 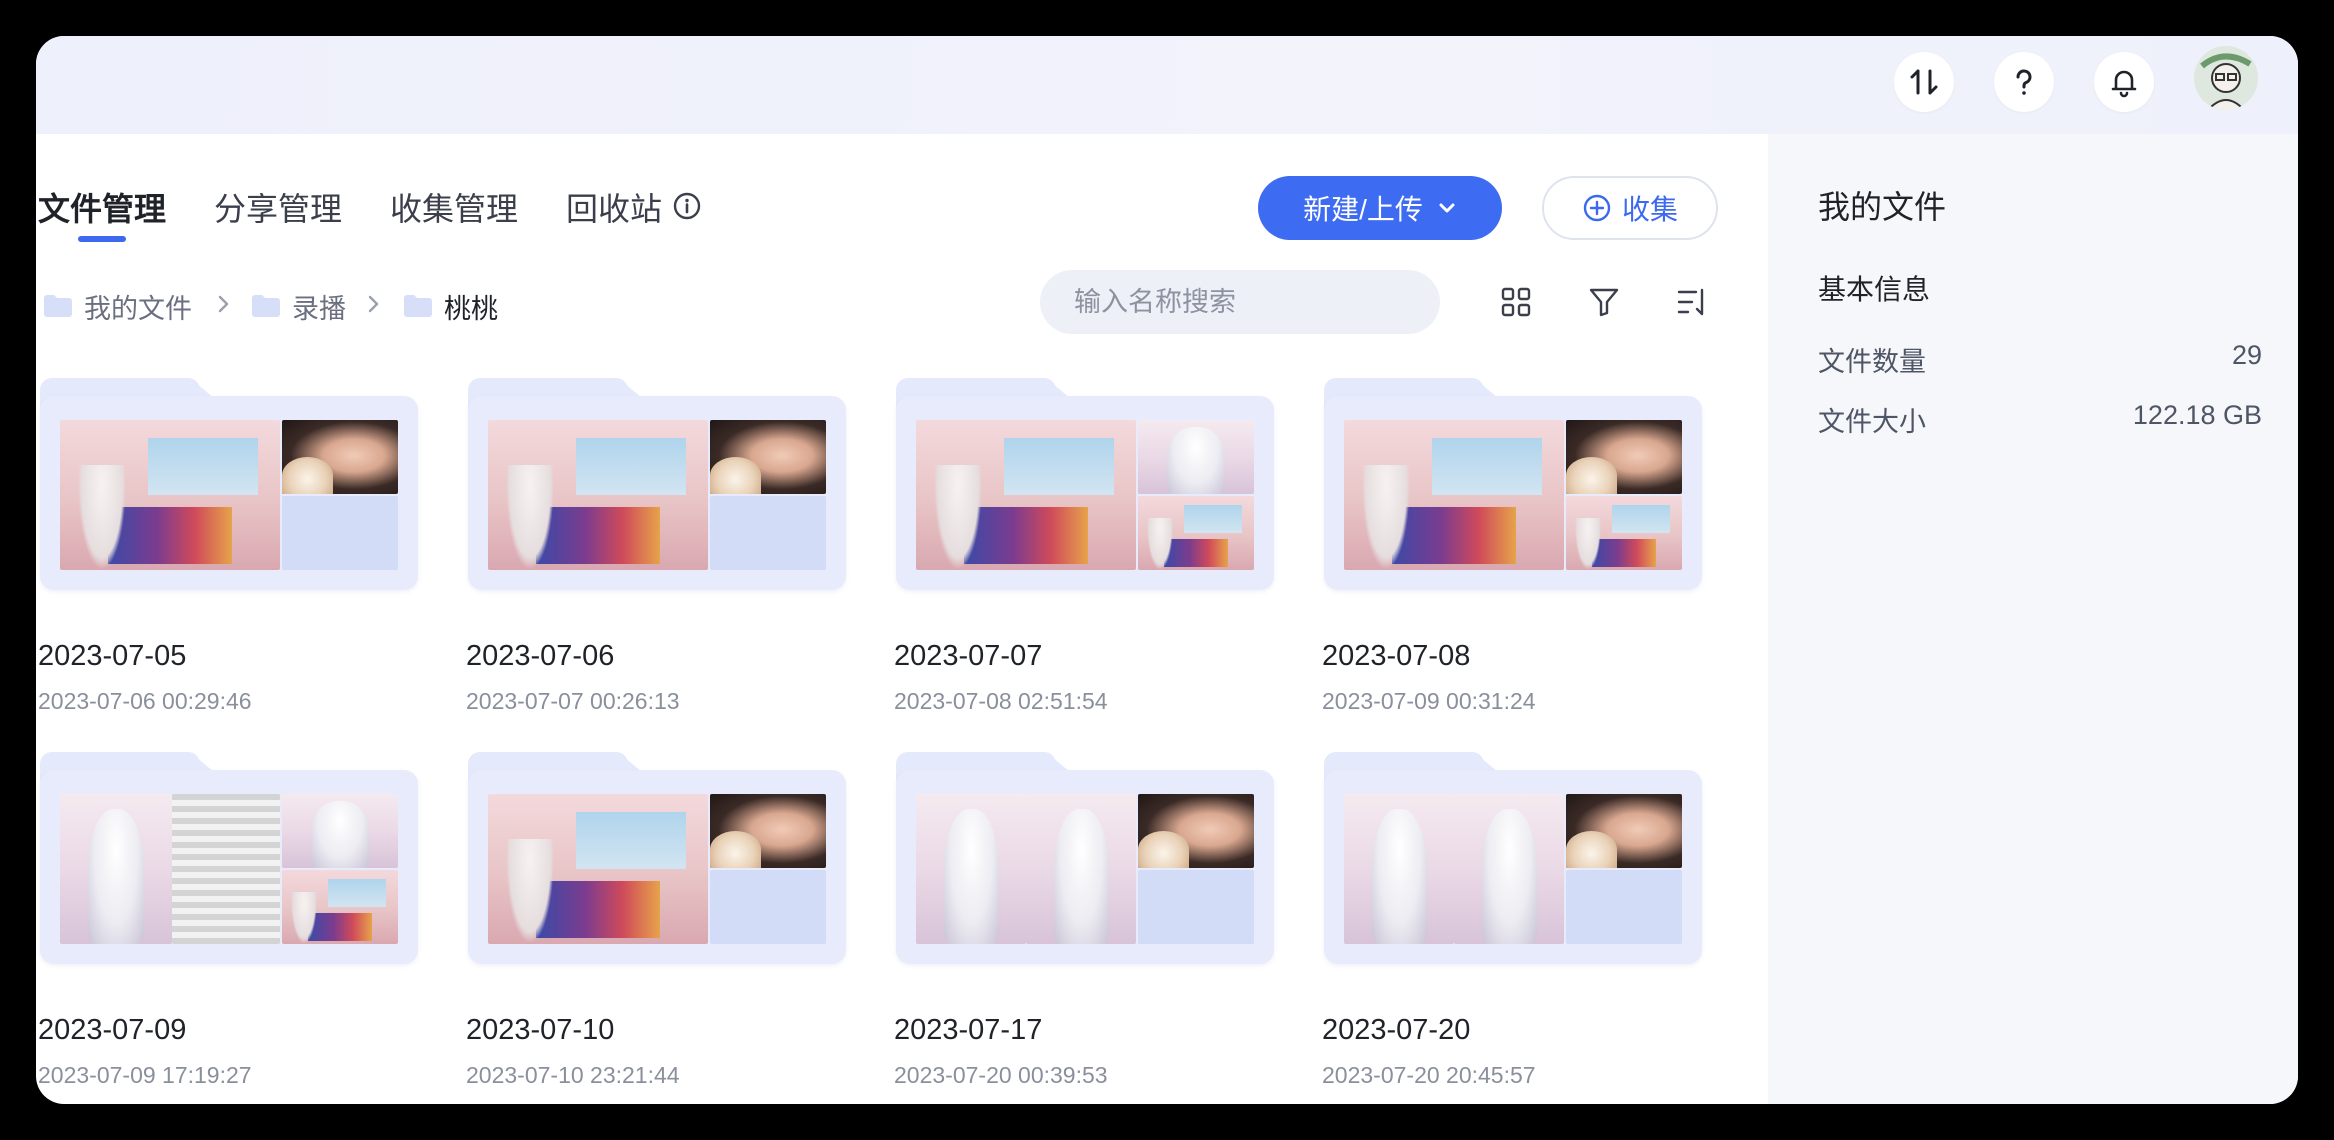 What do you see at coordinates (573, 1075) in the screenshot?
I see `folder-modified-date: 2023-07-10 23:21:44` at bounding box center [573, 1075].